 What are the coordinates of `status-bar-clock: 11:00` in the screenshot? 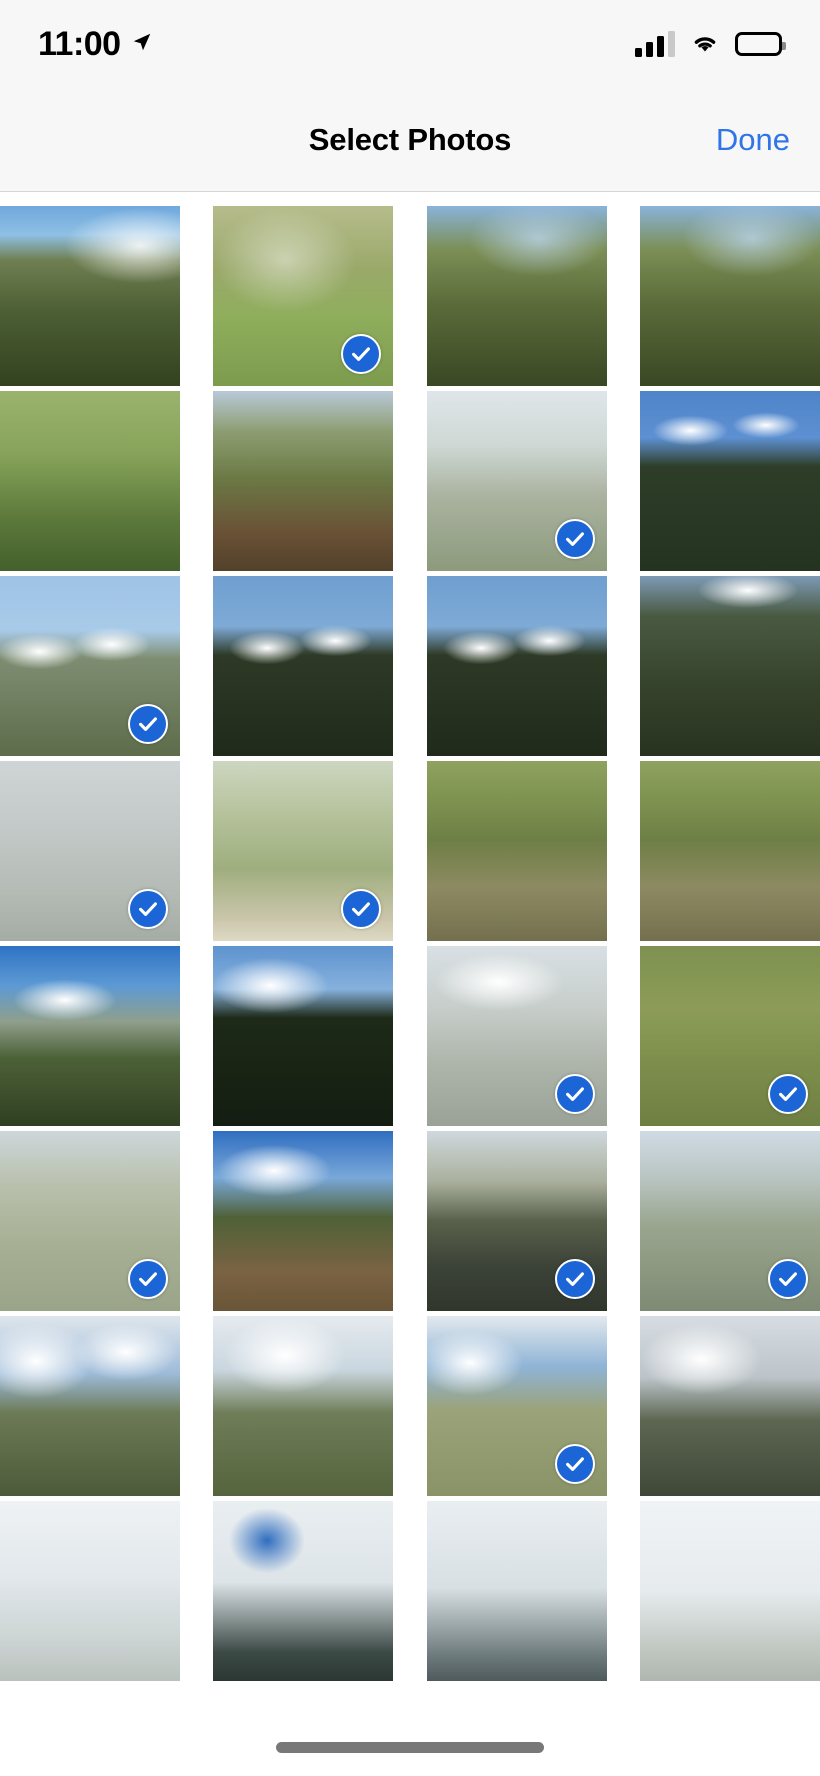 It's located at (79, 44).